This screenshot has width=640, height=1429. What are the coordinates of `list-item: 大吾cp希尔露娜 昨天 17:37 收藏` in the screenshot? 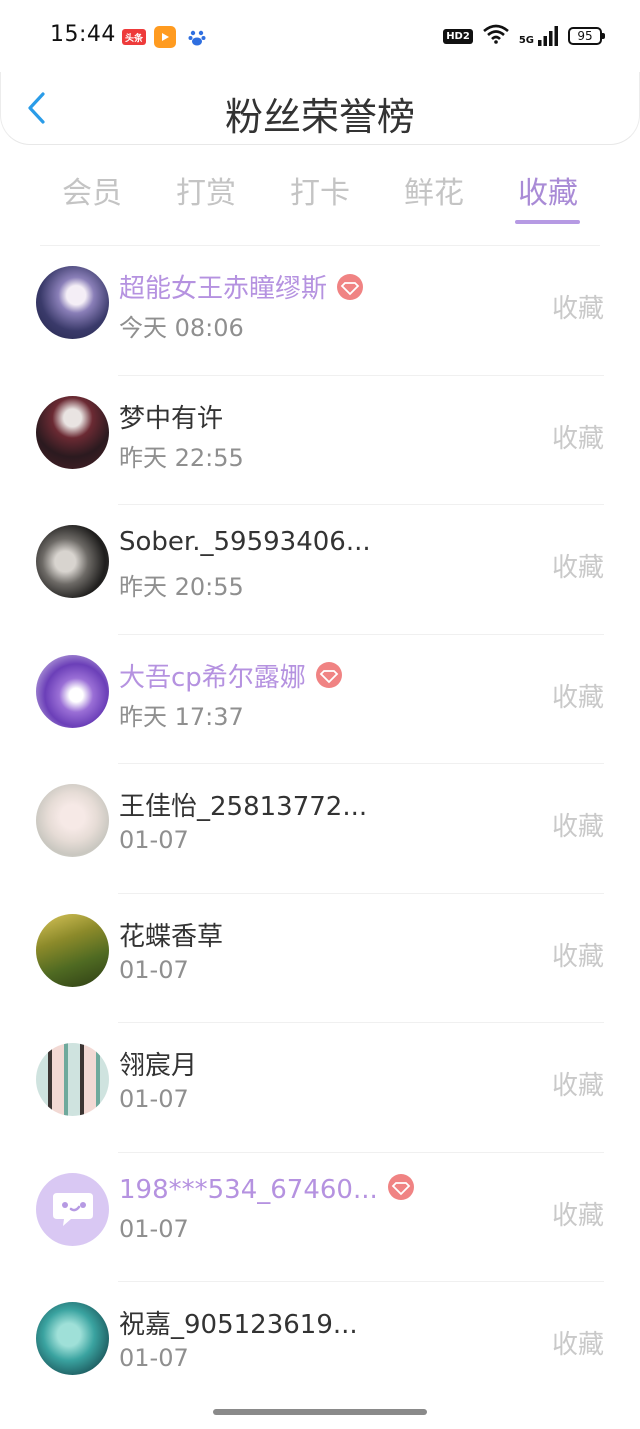 It's located at (320, 699).